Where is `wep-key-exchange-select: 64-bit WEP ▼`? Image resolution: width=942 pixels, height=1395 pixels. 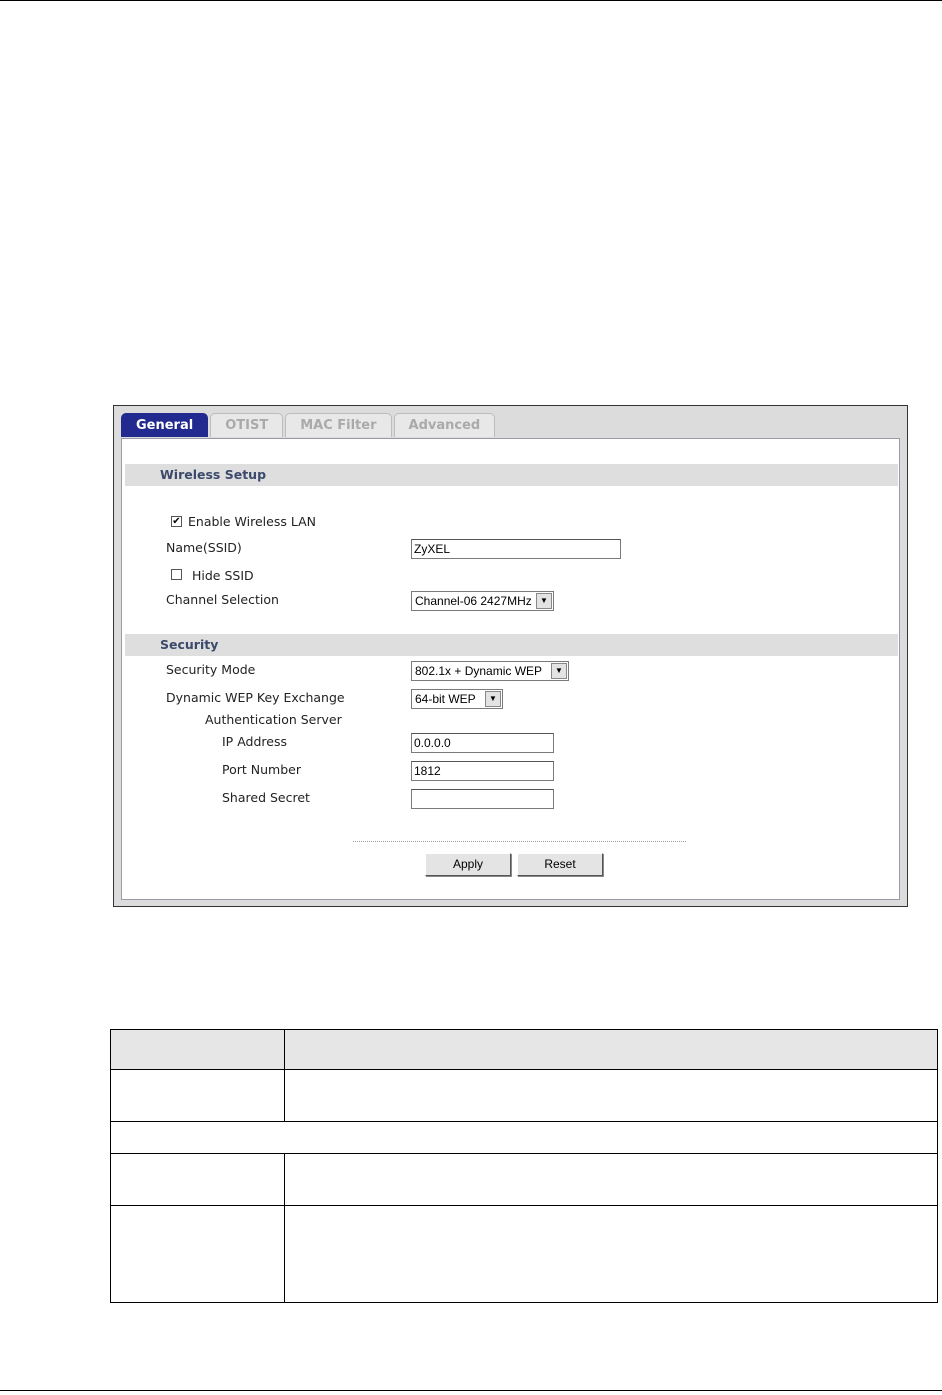 wep-key-exchange-select: 64-bit WEP ▼ is located at coordinates (457, 699).